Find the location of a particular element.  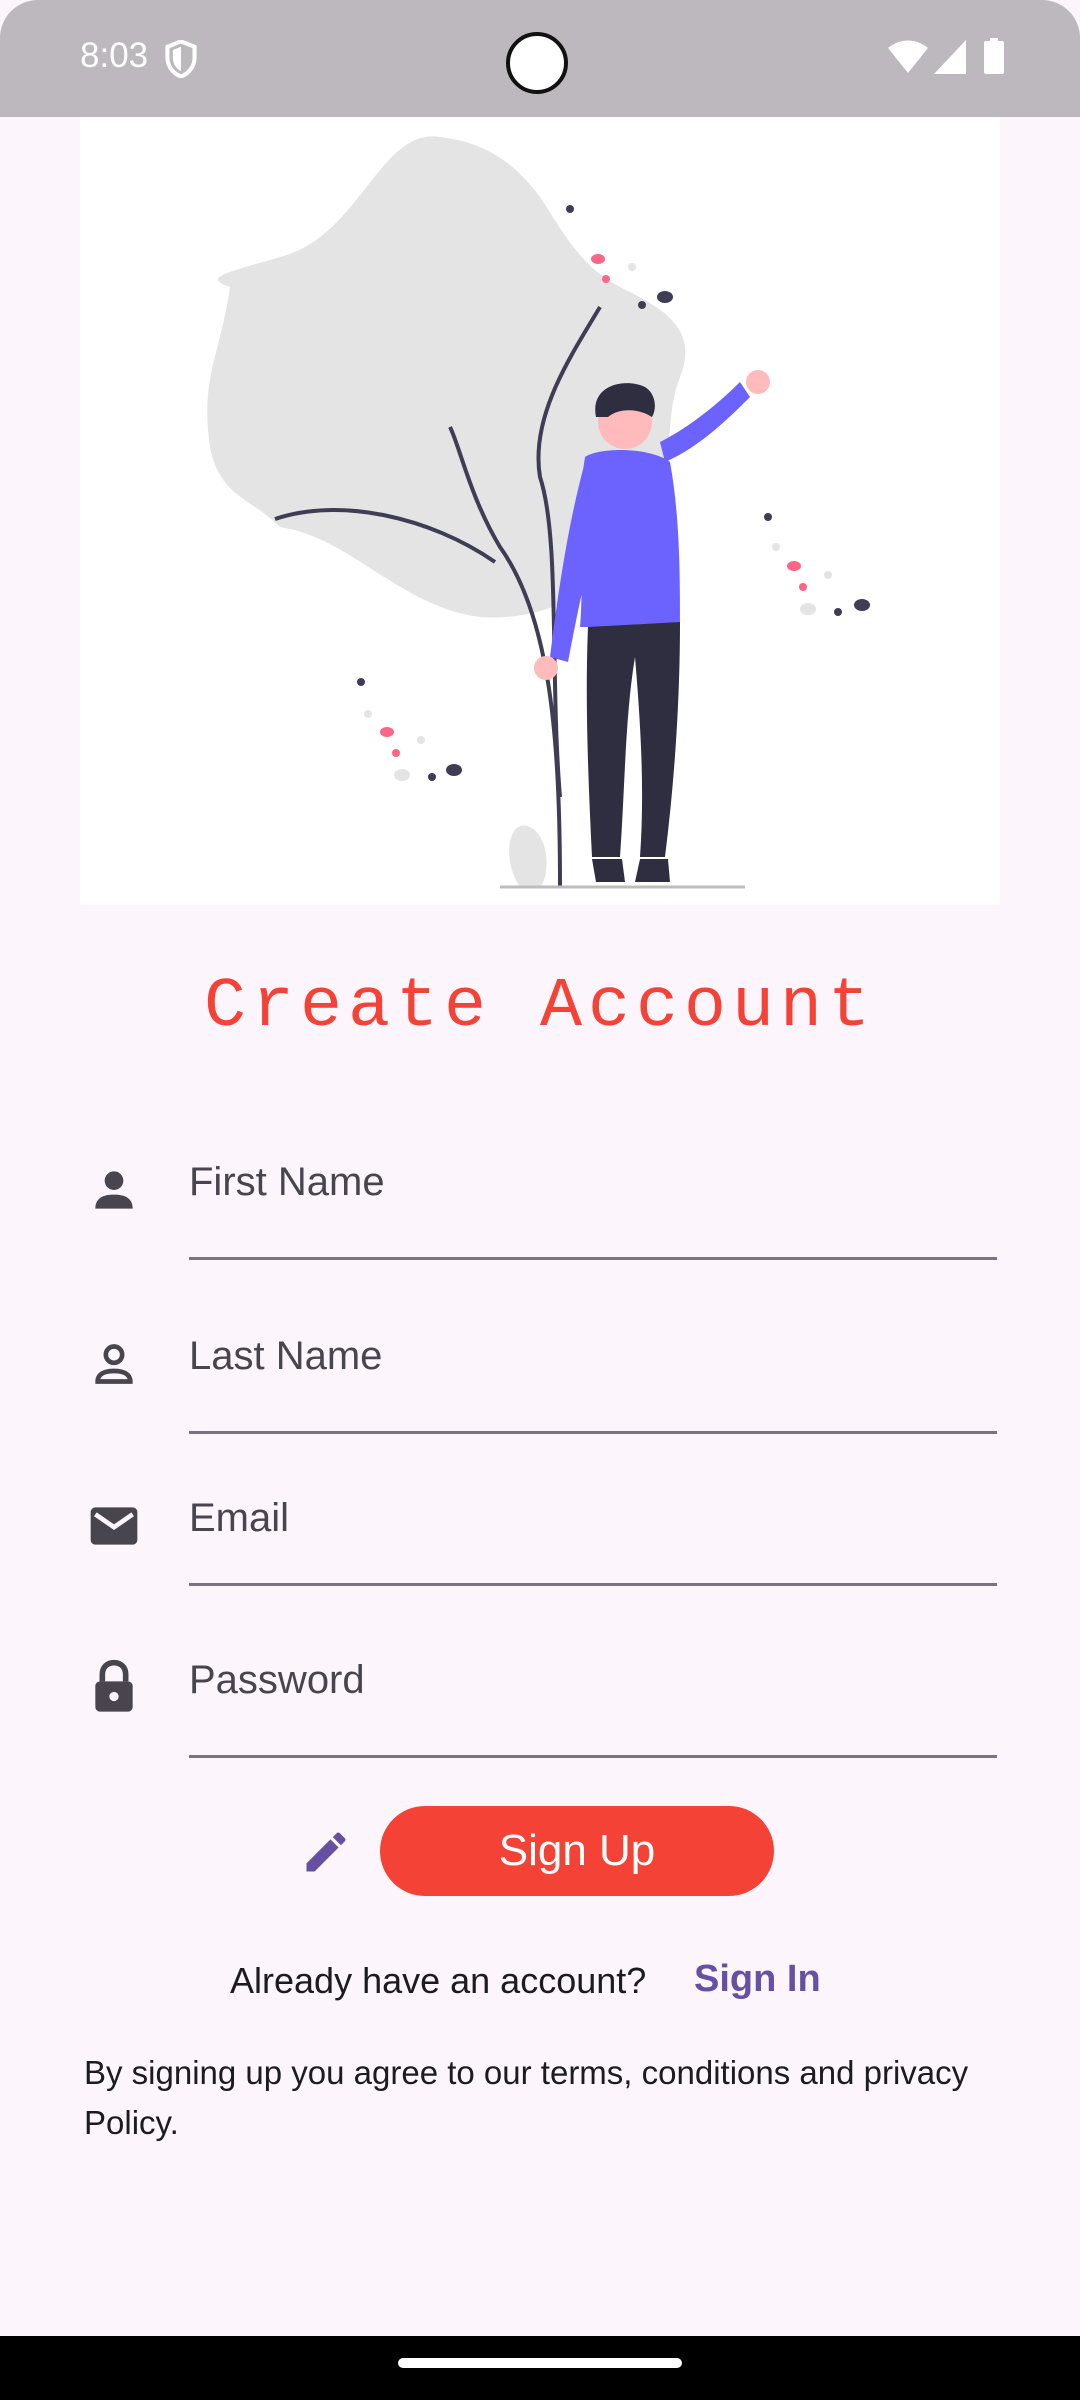

first-name-label: First Name is located at coordinates (287, 1182).